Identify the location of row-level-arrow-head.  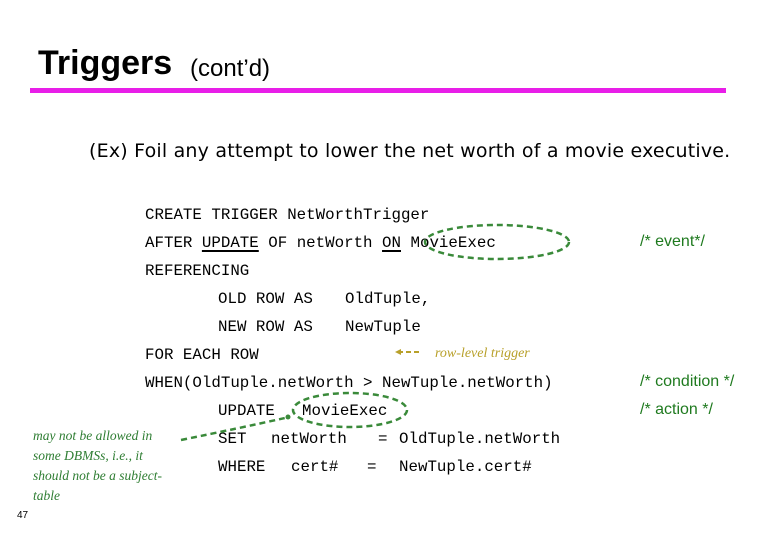
(398, 352).